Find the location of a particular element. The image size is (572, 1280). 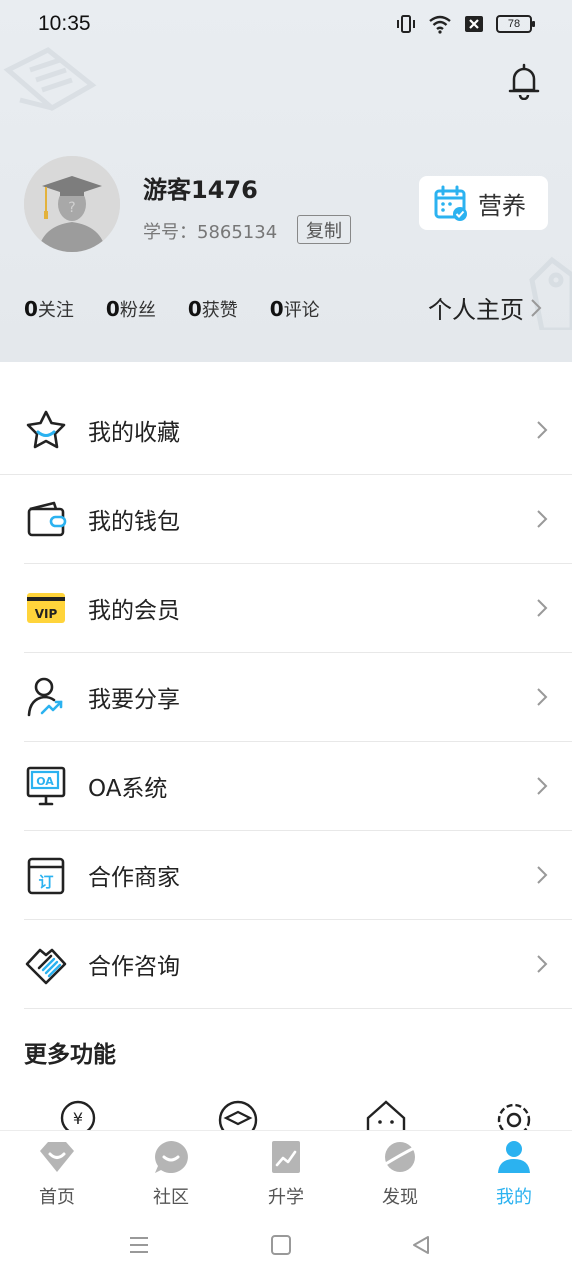

stat-fans: 0粉丝 is located at coordinates (131, 309).